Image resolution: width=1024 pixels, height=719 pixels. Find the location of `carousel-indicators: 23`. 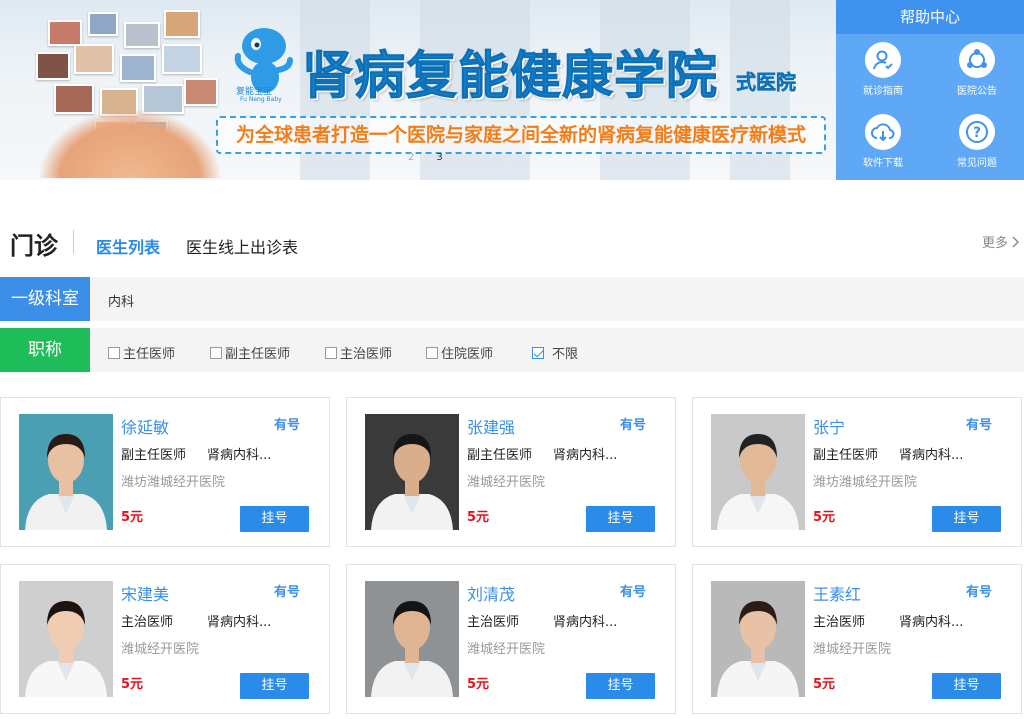

carousel-indicators: 23 is located at coordinates (436, 157).